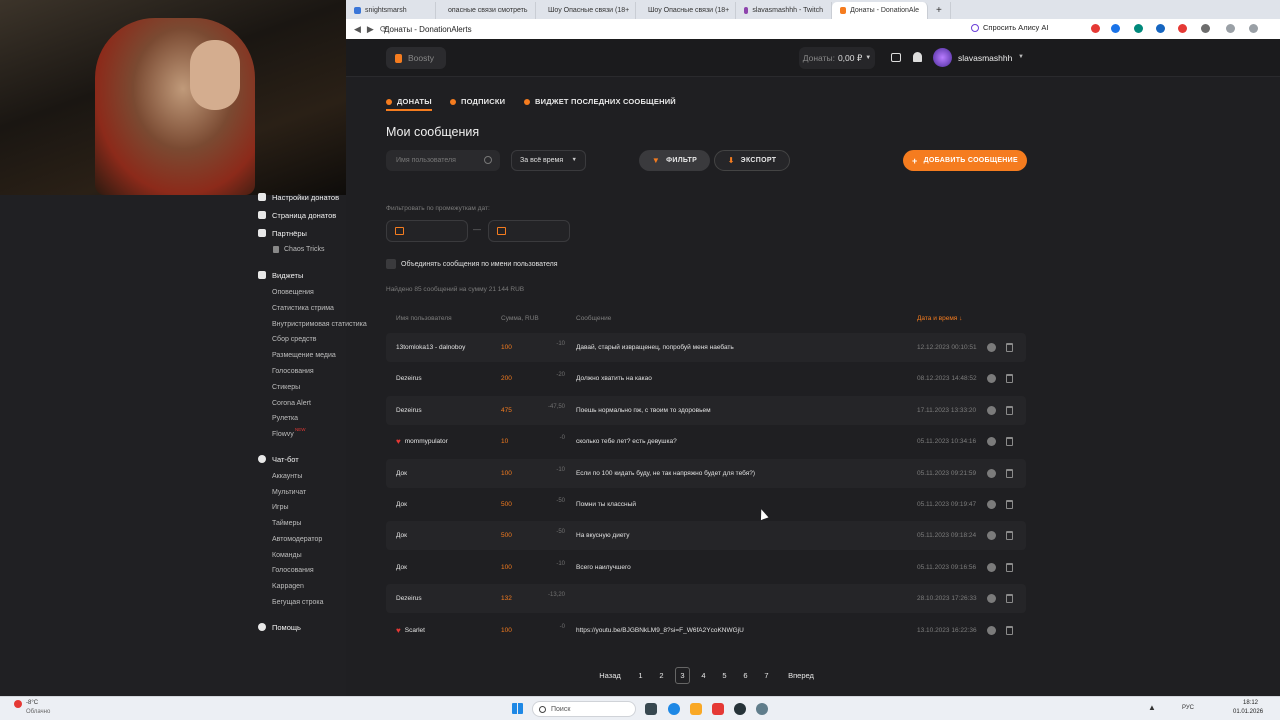 This screenshot has width=1280, height=720. What do you see at coordinates (409, 104) in the screenshot?
I see `tab-donations: ДОНАТЫ` at bounding box center [409, 104].